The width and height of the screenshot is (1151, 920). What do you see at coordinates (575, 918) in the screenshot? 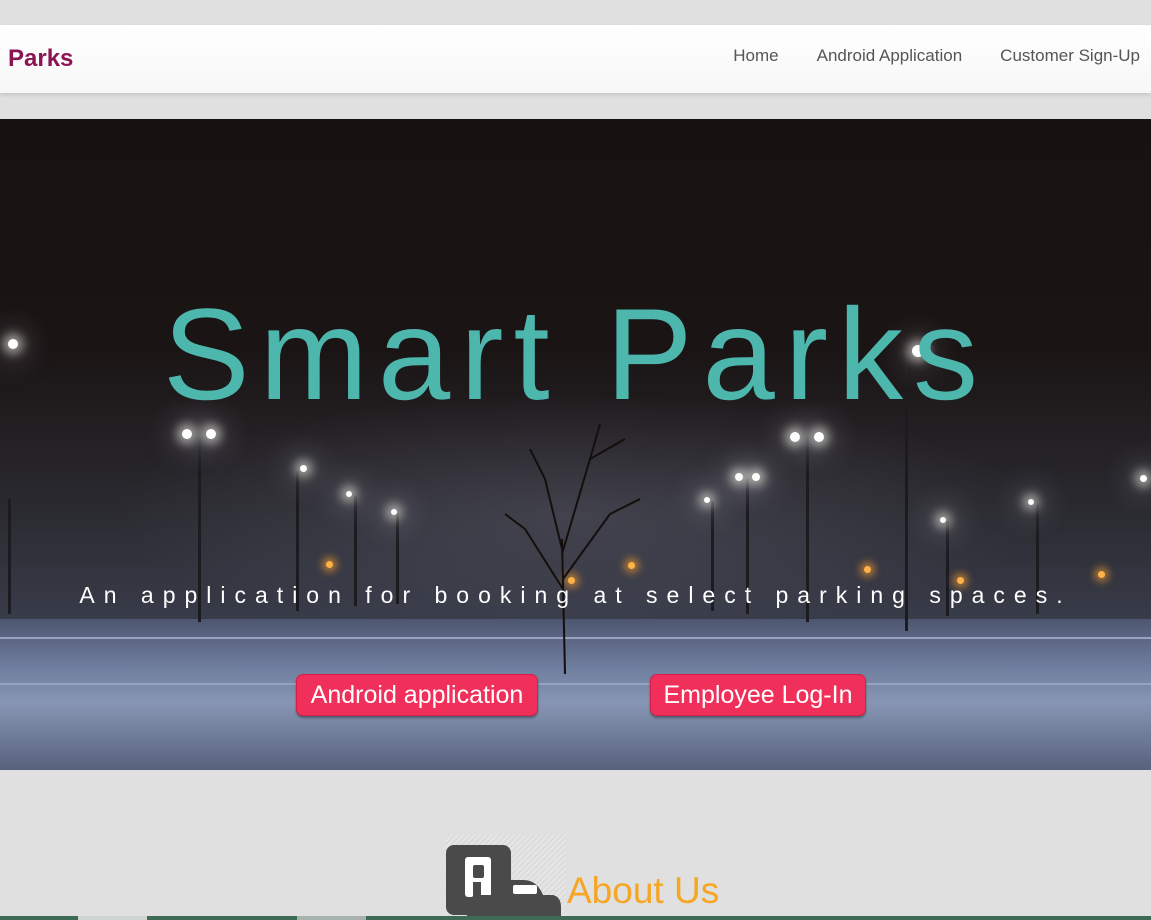
I see `horizontal-scrollbar` at bounding box center [575, 918].